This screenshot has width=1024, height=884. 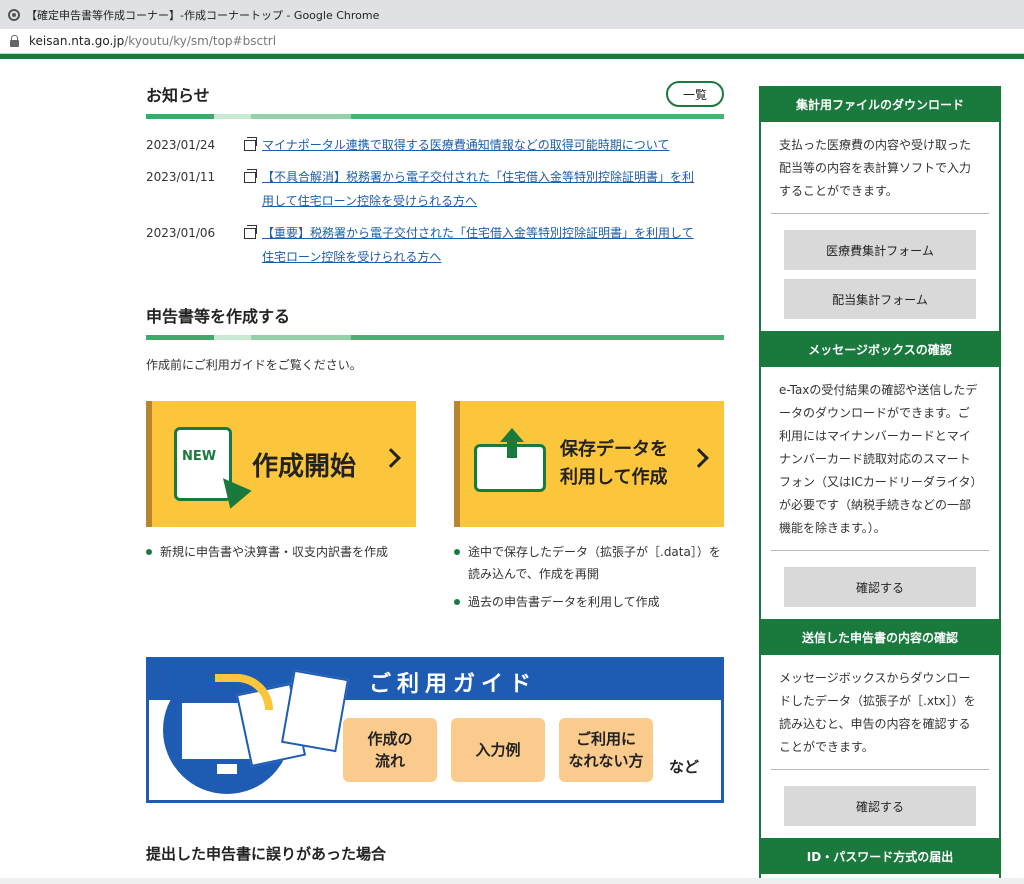 What do you see at coordinates (880, 637) in the screenshot?
I see `sidebar-heading-sent: 送信した申告書の内容の確認` at bounding box center [880, 637].